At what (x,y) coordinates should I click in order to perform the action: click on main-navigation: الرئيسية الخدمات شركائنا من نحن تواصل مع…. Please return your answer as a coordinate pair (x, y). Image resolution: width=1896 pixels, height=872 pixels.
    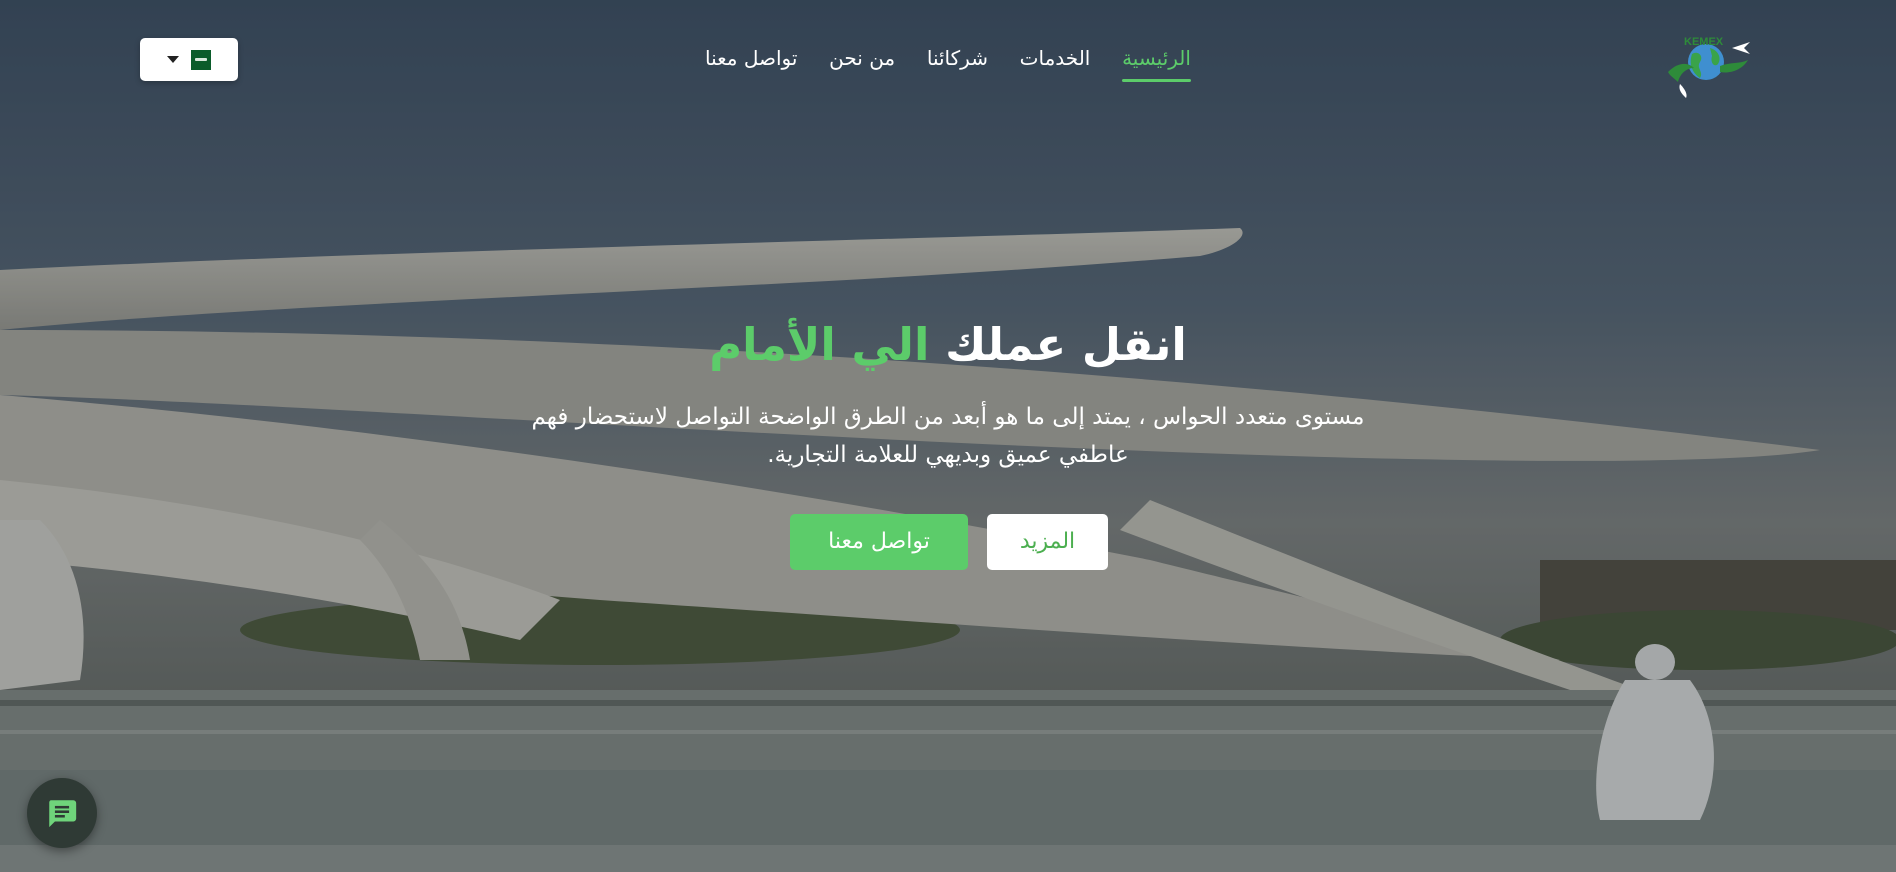
    Looking at the image, I should click on (948, 64).